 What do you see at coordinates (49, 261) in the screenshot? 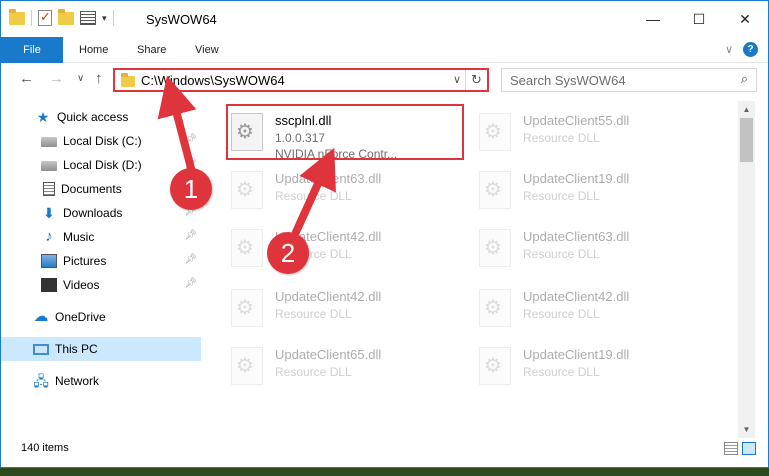
I see `pictures-icon` at bounding box center [49, 261].